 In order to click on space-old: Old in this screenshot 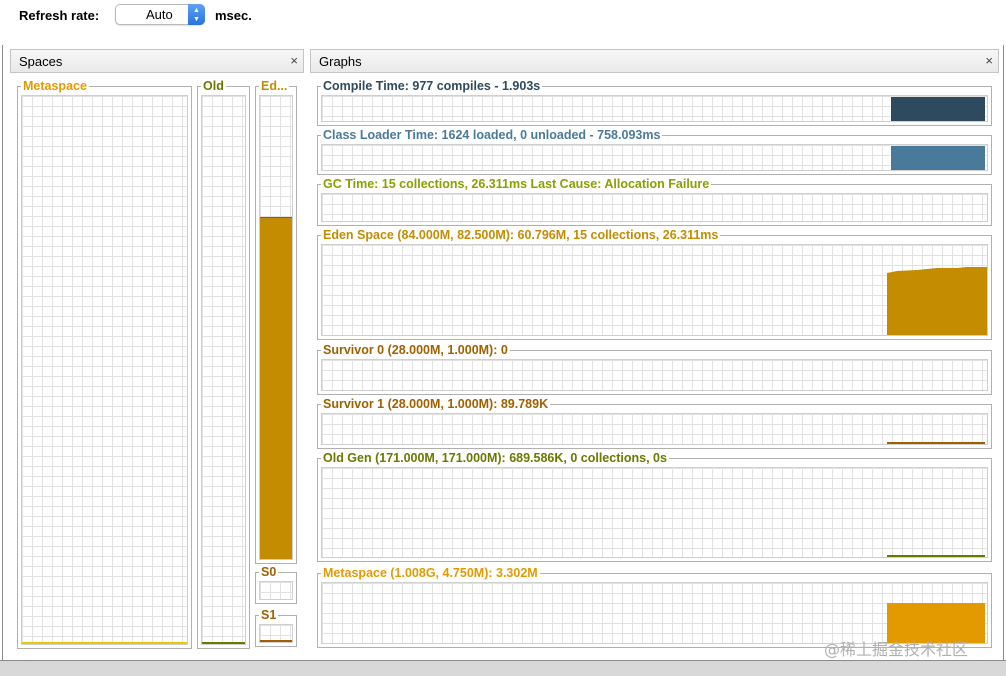, I will do `click(223, 364)`.